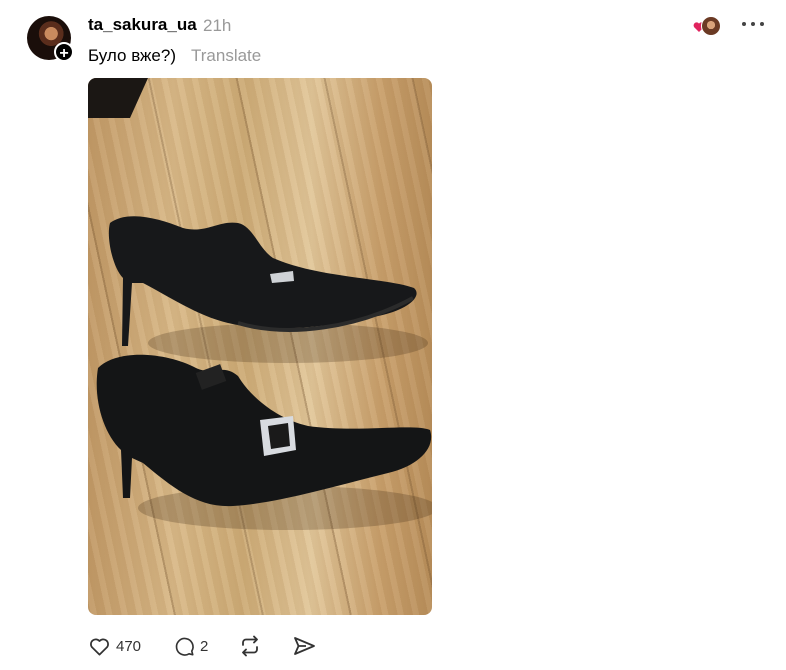 This screenshot has width=786, height=670. What do you see at coordinates (132, 55) in the screenshot?
I see `post-caption: Було вже?)` at bounding box center [132, 55].